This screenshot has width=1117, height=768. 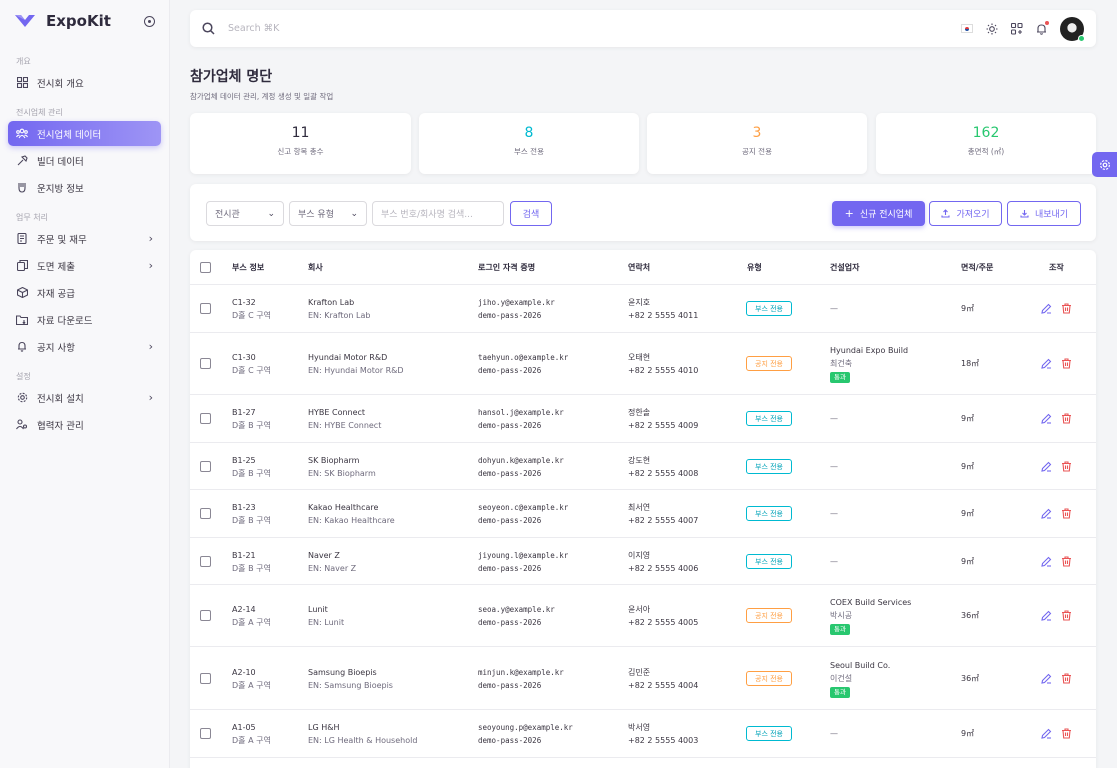 What do you see at coordinates (251, 520) in the screenshot?
I see `booth-zone: D홀 B 구역` at bounding box center [251, 520].